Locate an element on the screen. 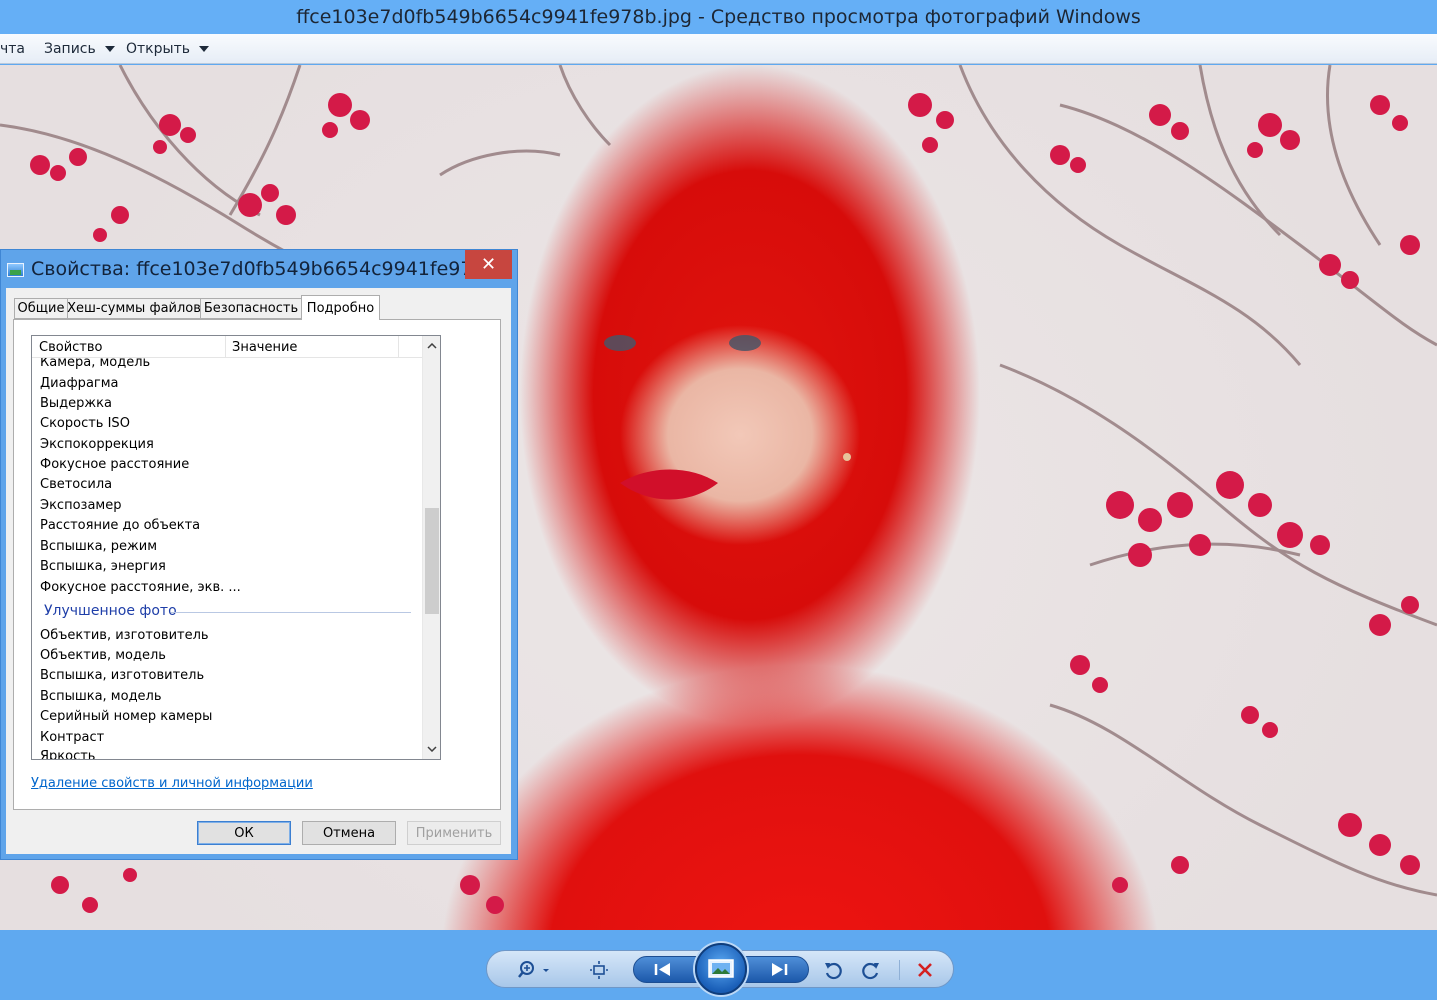 This screenshot has width=1437, height=1000. button-label: Применить is located at coordinates (454, 833).